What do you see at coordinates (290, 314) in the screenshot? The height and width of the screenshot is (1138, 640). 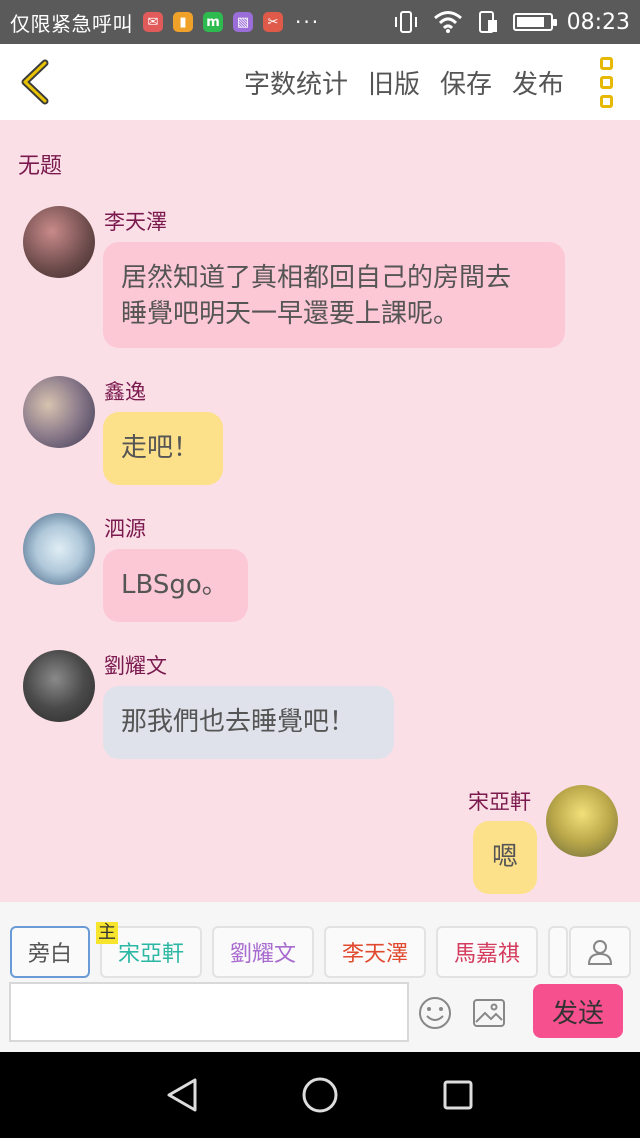 I see `message-text-line: 睡覺吧明天一早還要上課呢。` at bounding box center [290, 314].